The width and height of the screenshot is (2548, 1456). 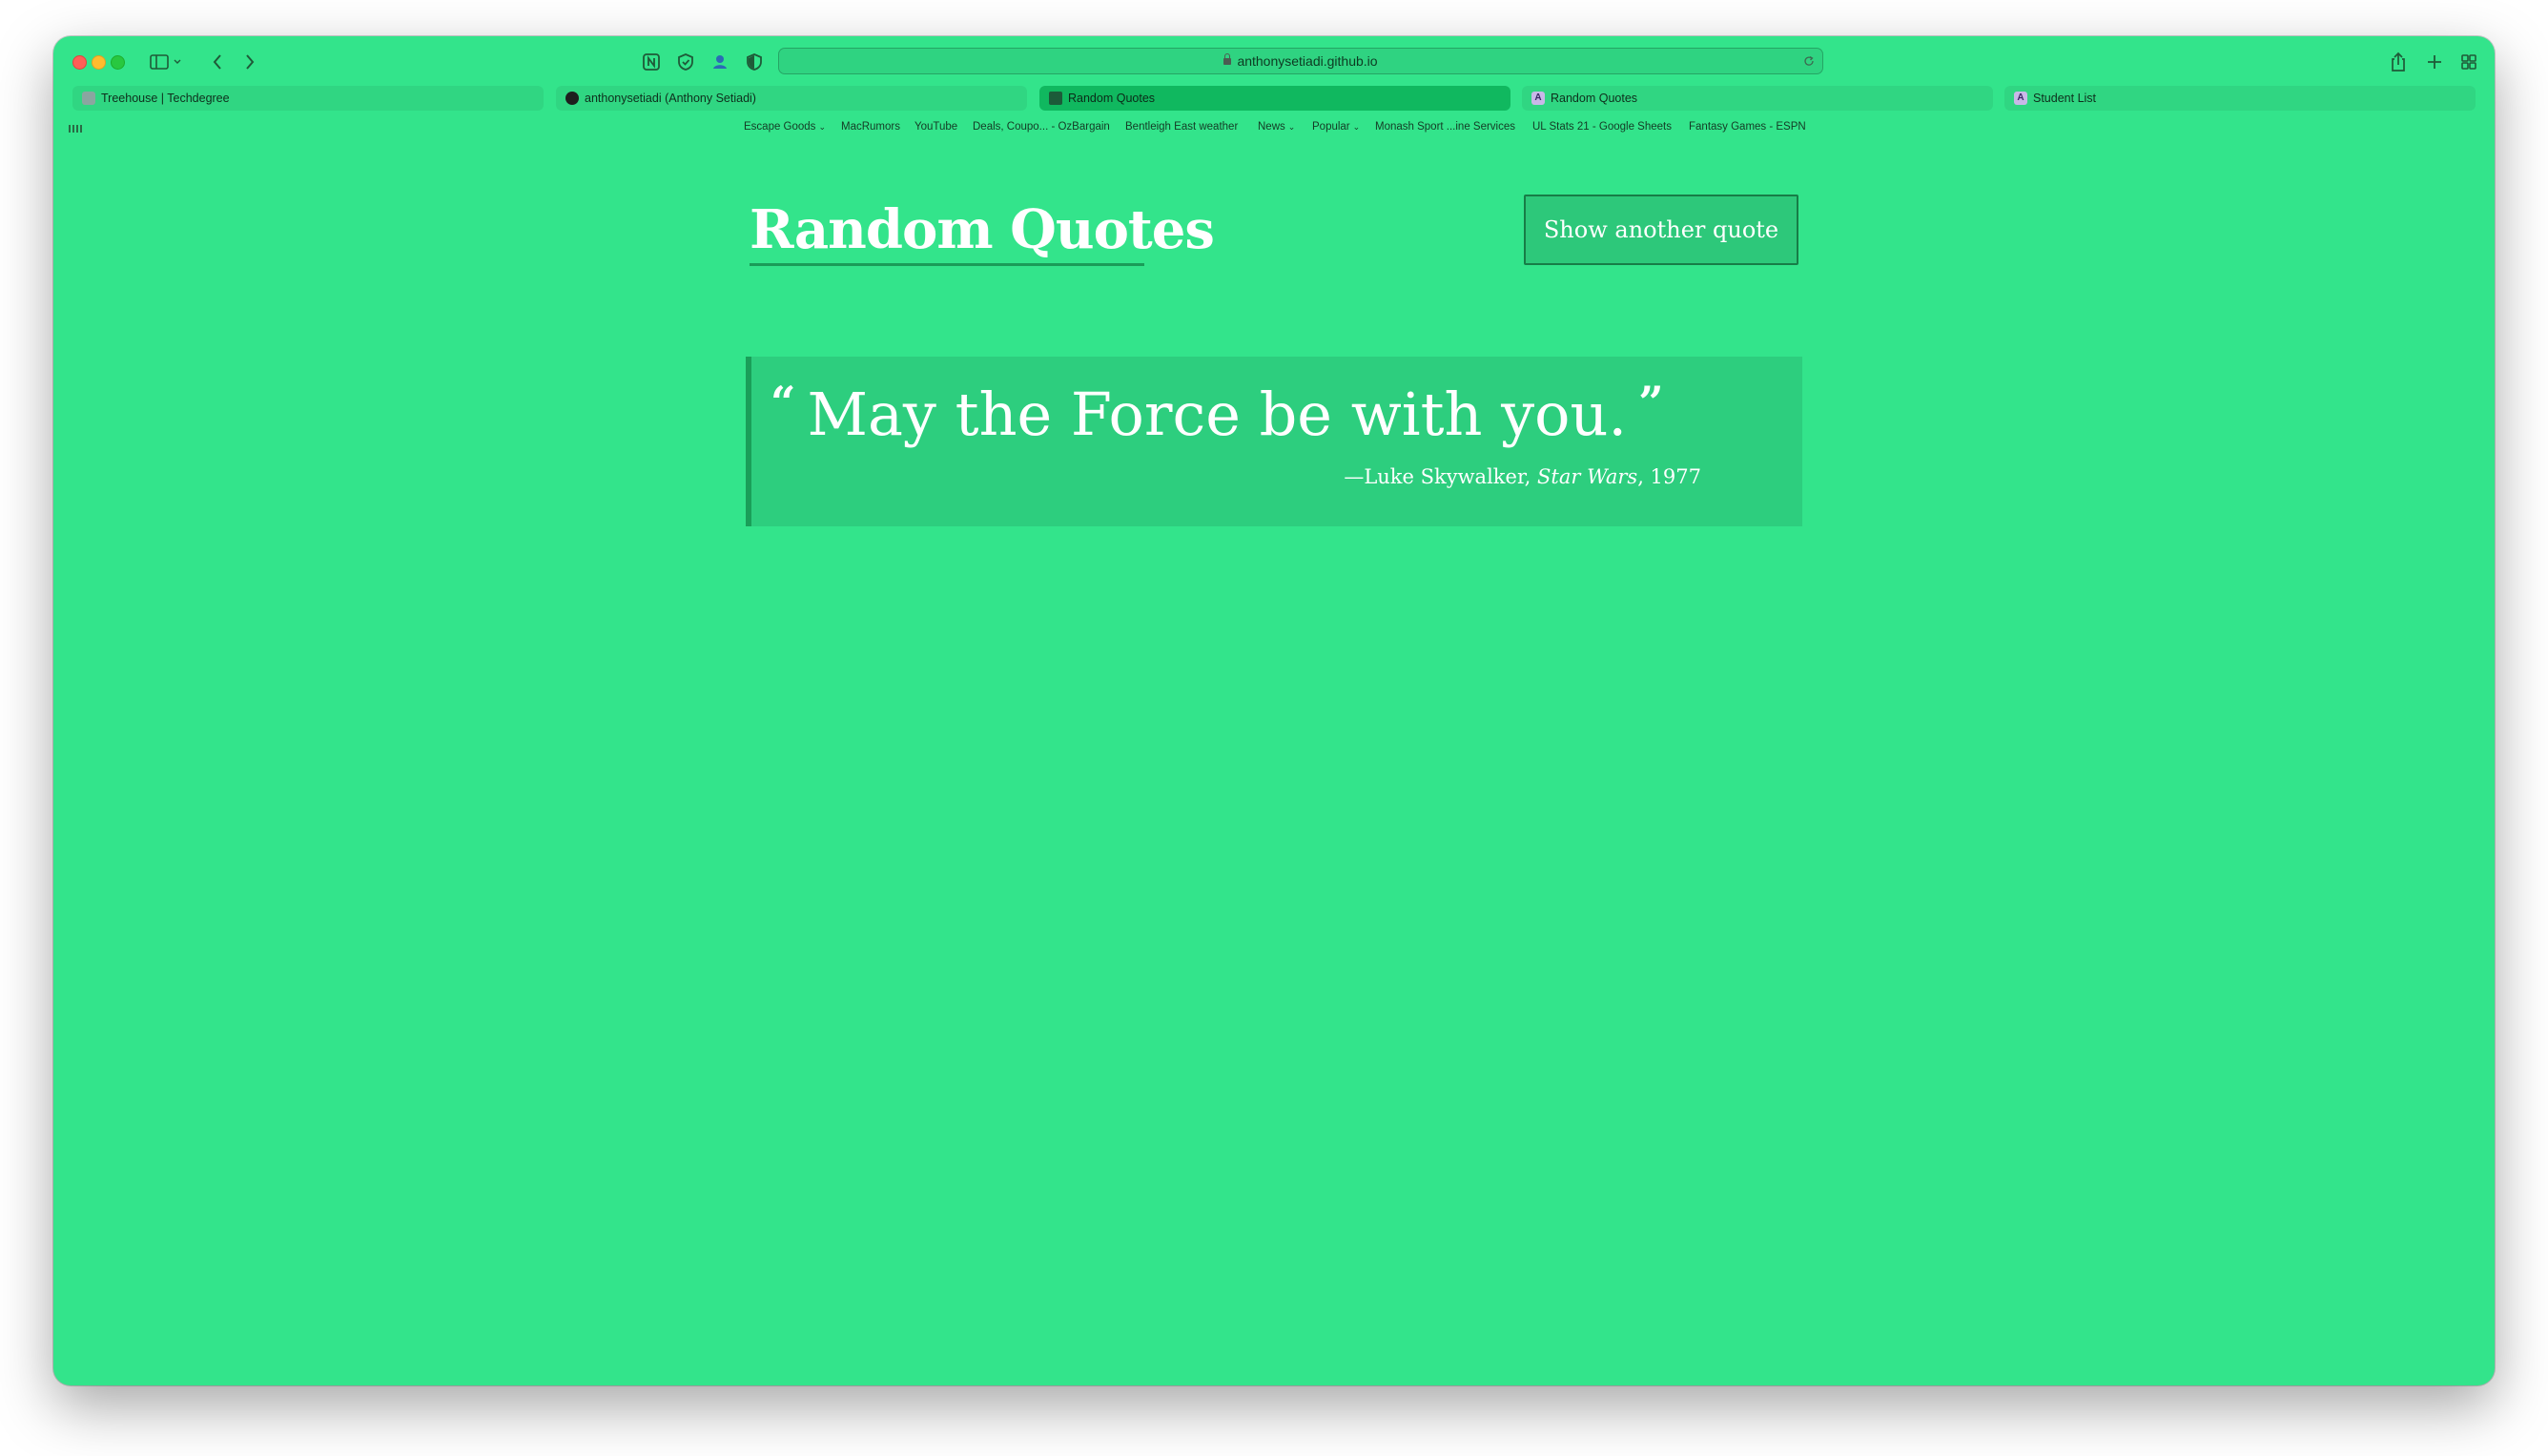 I want to click on tab-label: Student List, so click(x=2065, y=99).